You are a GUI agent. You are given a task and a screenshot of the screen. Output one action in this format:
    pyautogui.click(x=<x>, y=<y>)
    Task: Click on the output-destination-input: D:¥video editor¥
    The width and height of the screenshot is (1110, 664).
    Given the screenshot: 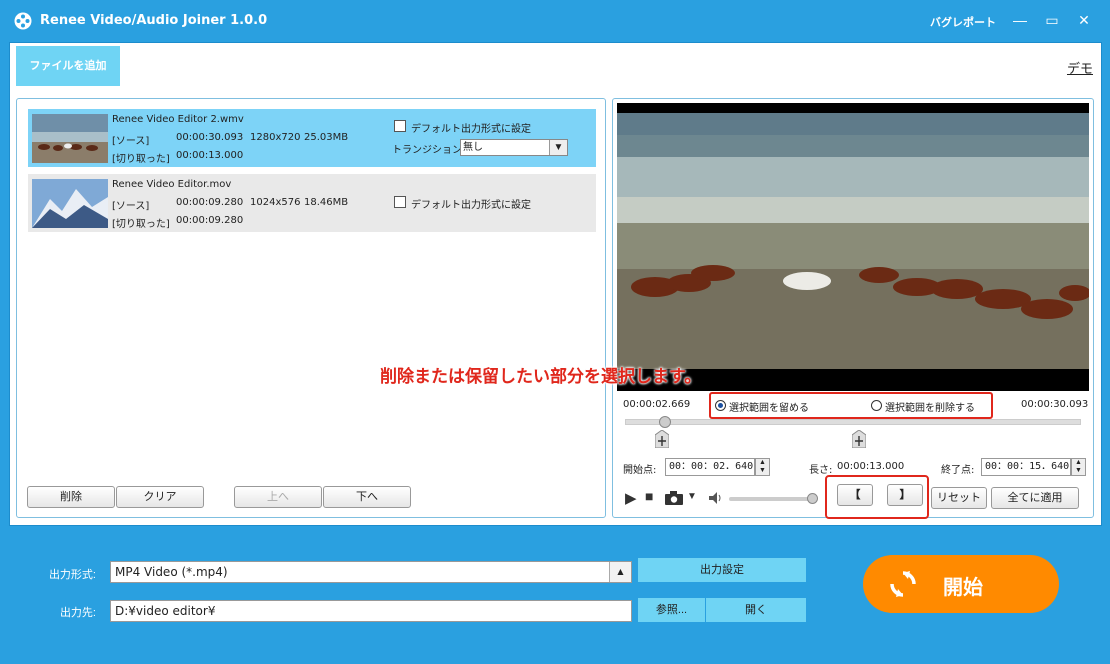 What is the action you would take?
    pyautogui.click(x=371, y=611)
    